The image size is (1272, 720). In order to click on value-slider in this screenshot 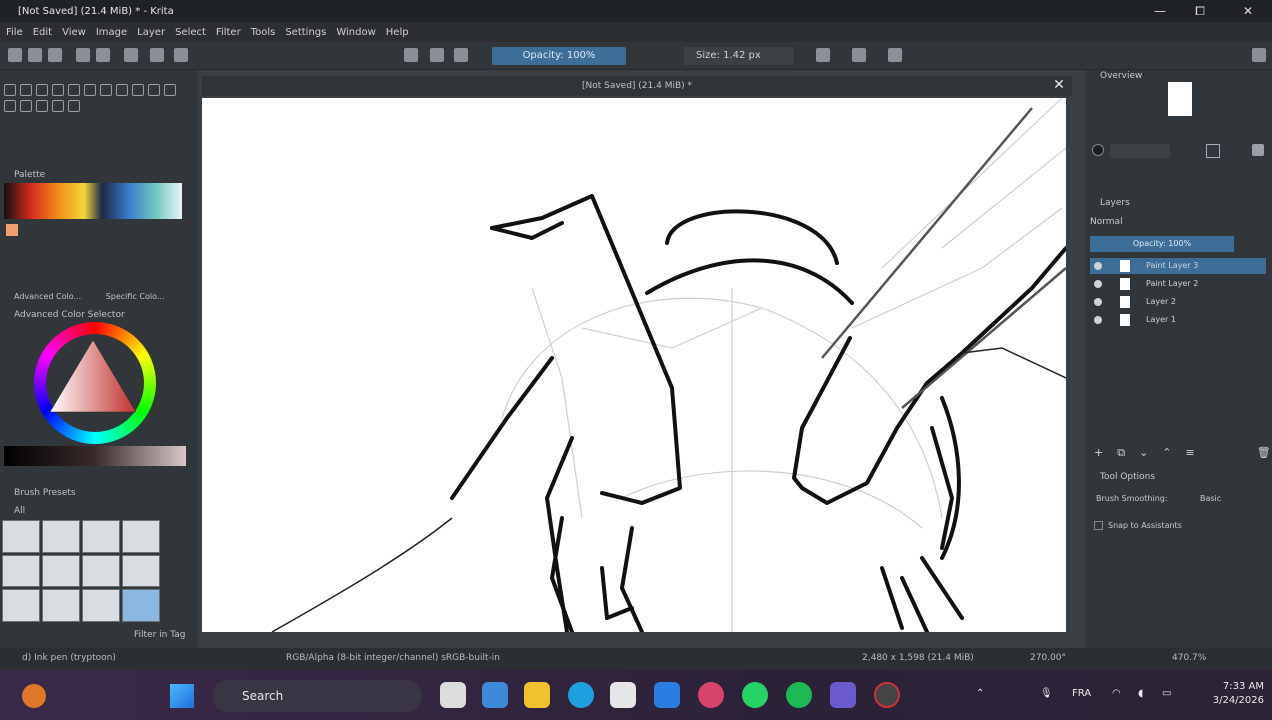, I will do `click(95, 456)`.